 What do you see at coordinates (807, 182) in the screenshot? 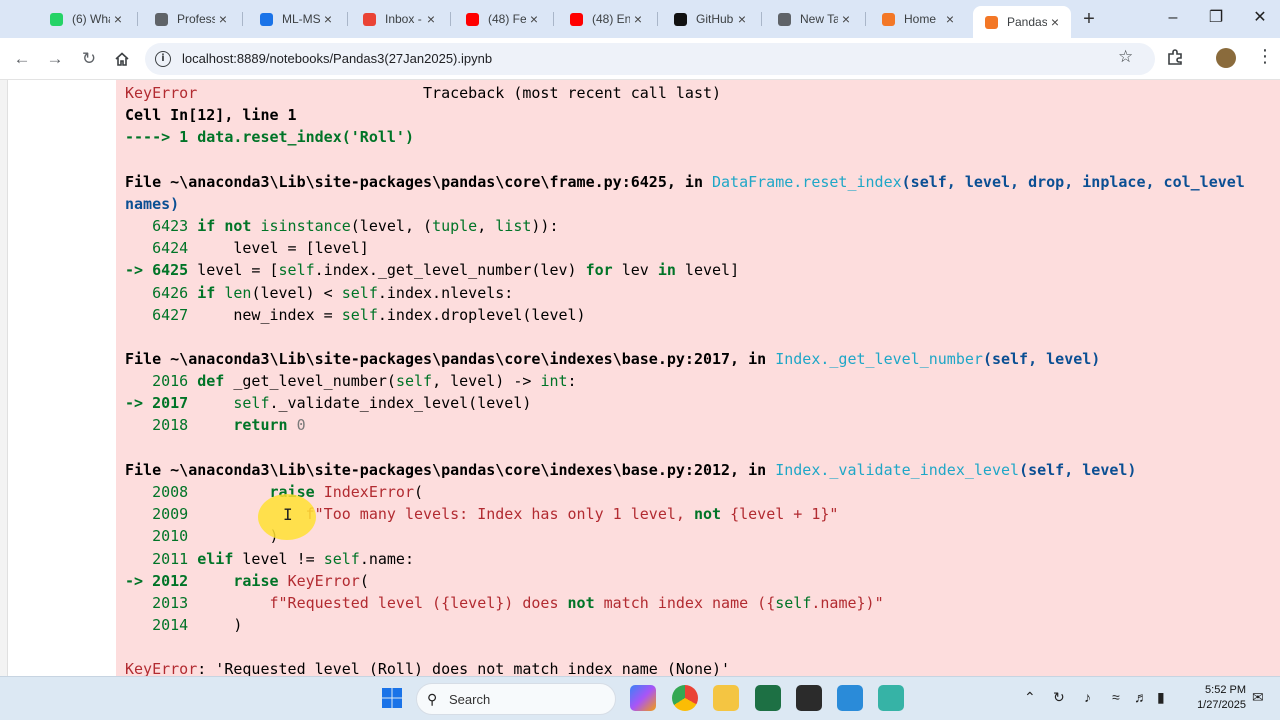
I see `frame1-function: DataFrame.reset_index` at bounding box center [807, 182].